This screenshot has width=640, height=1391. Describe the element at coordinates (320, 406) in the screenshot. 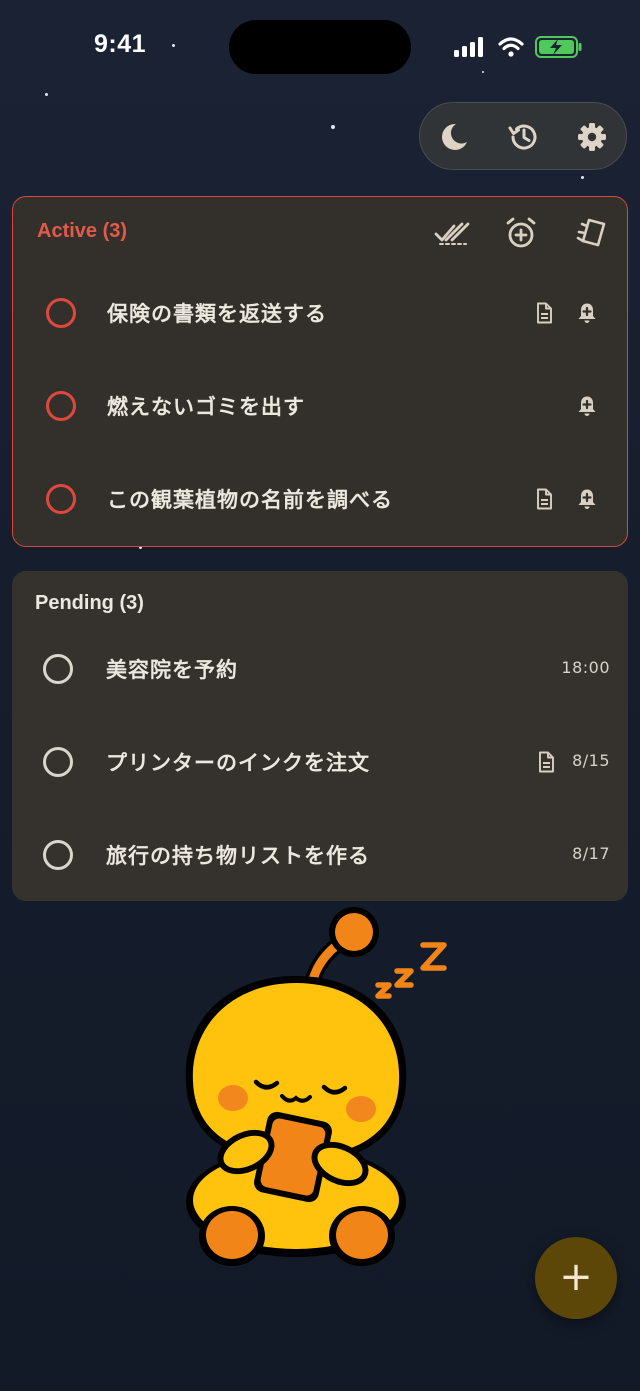

I see `task-row: 燃えないゴミを出す` at that location.